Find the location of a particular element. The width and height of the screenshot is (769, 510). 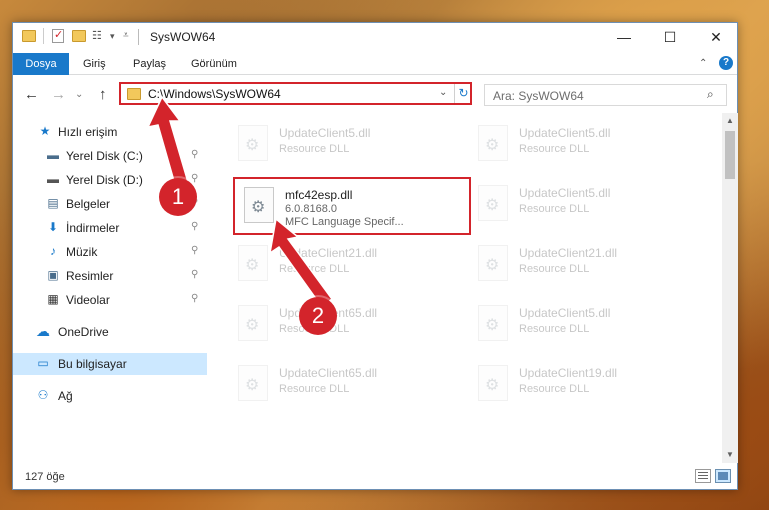

documents-icon: ▤ is located at coordinates (53, 203).